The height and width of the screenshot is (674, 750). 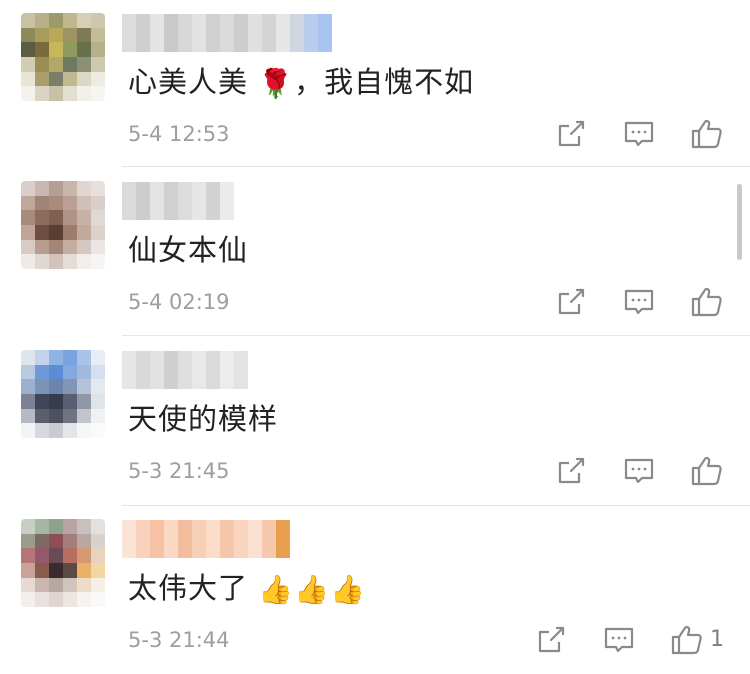 I want to click on comment-text-main: 天使的模样, so click(x=203, y=419).